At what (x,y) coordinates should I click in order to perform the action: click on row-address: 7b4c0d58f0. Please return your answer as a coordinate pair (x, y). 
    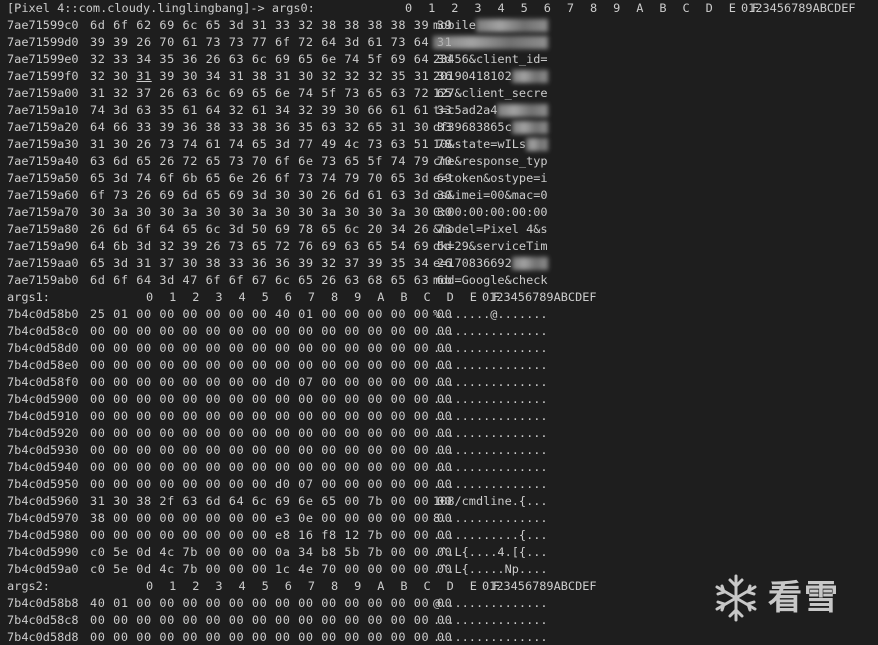
    Looking at the image, I should click on (43, 382).